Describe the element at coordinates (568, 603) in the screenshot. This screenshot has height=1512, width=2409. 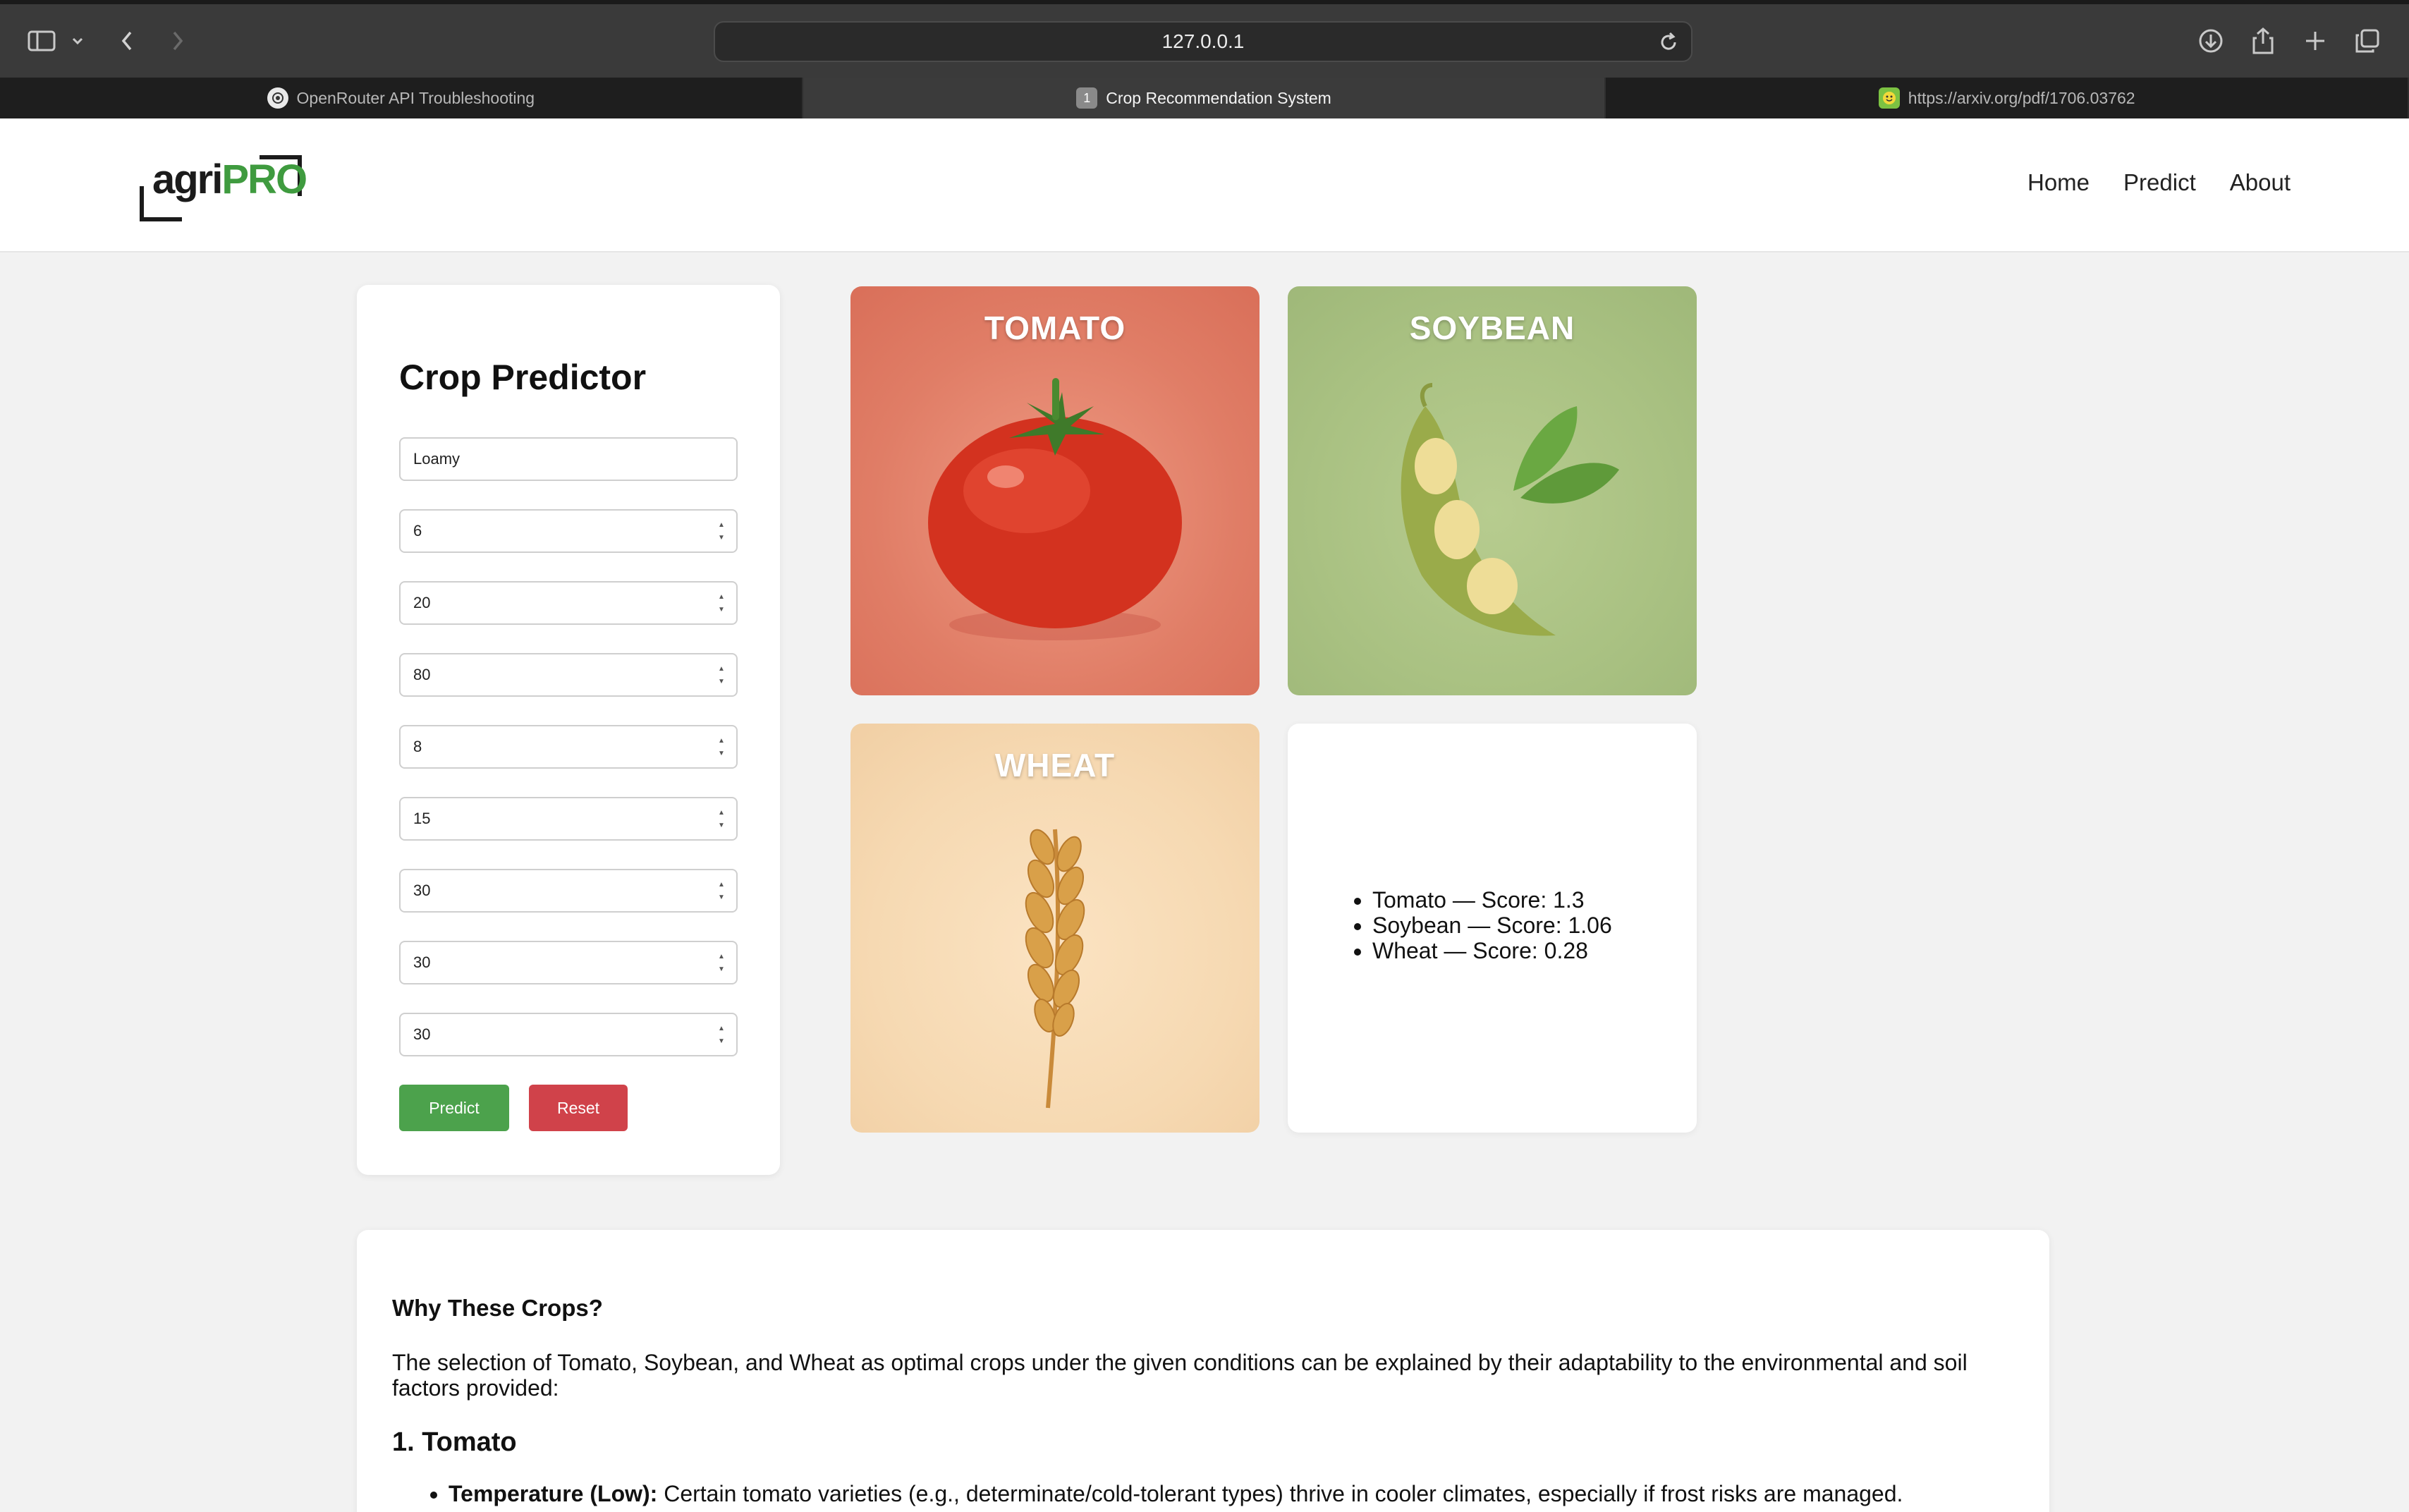
I see `numeric-input-2: 20 ▲ ▼` at that location.